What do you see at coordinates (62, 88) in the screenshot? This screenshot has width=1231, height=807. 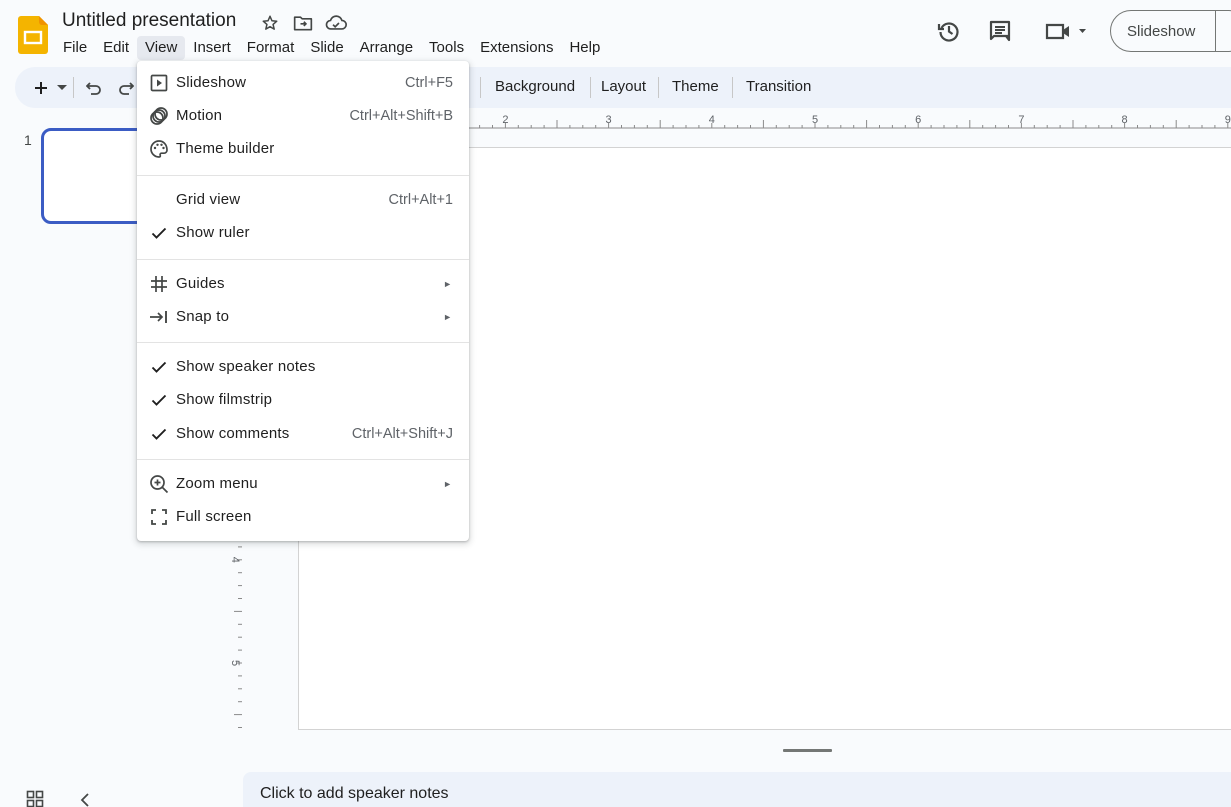 I see `new-slide-dropdown-icon` at bounding box center [62, 88].